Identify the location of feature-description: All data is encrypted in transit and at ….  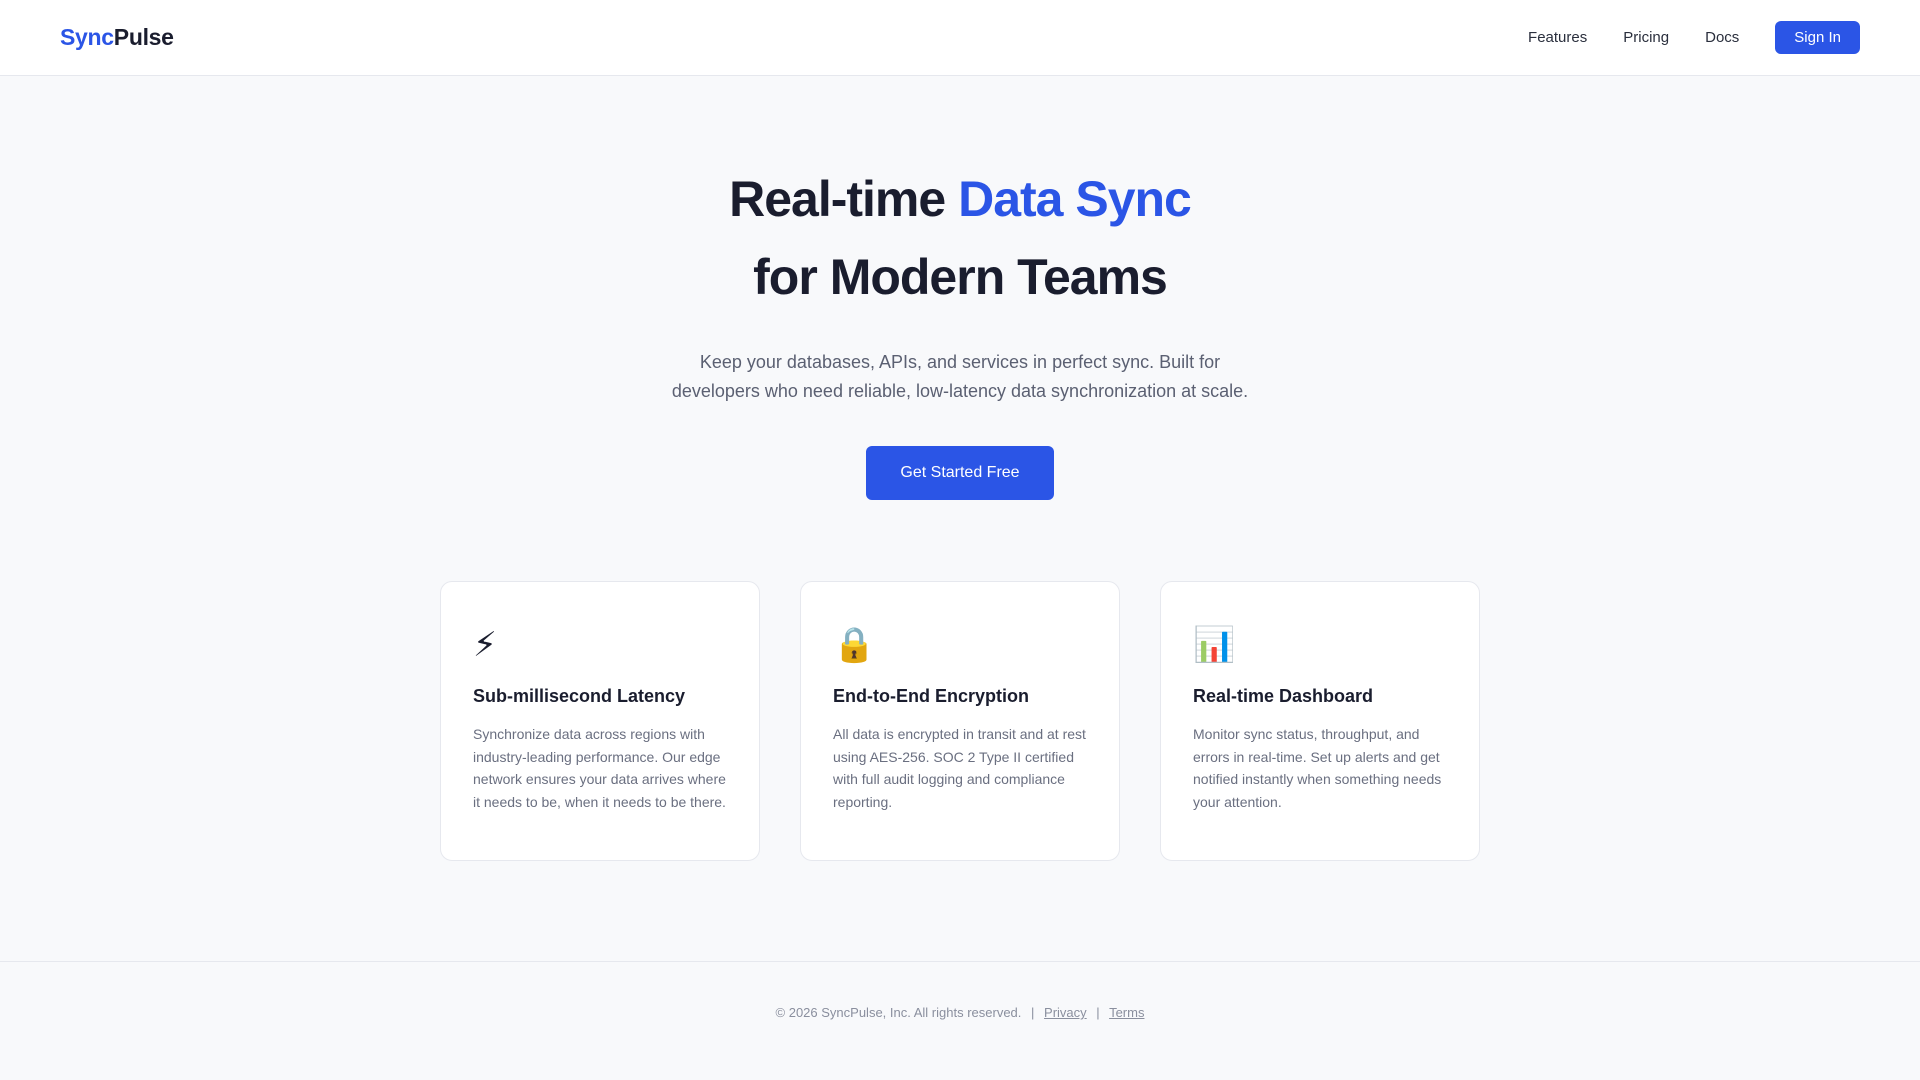
(959, 768).